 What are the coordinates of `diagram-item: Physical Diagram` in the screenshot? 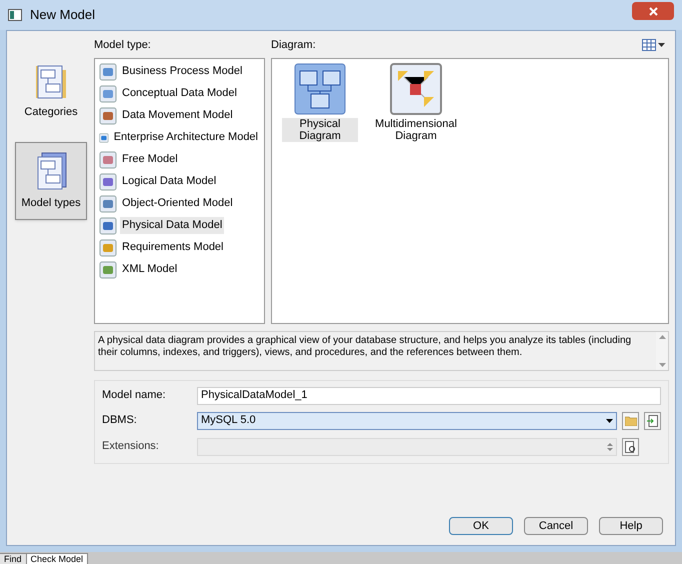 It's located at (320, 130).